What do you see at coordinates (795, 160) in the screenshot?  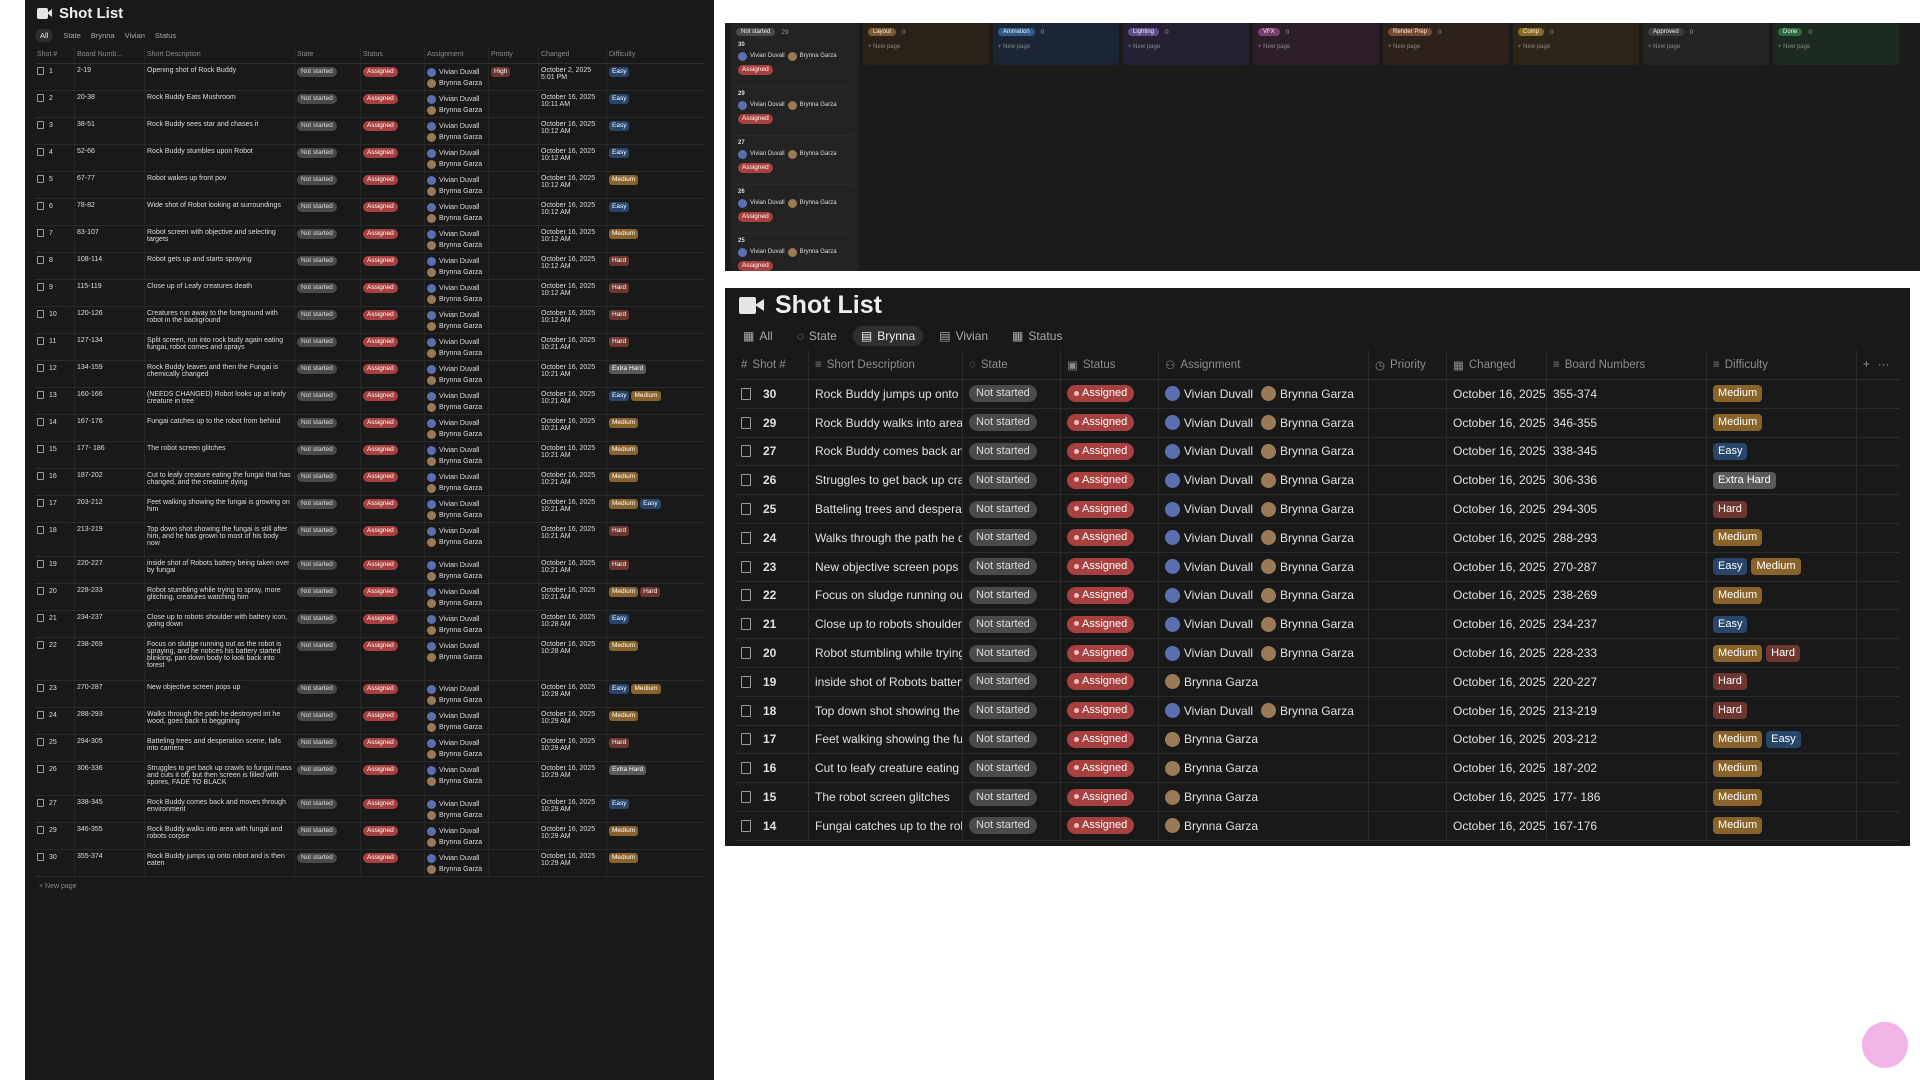 I see `board-card: 27 Vivian Duvall Brynna Garza Assigned` at bounding box center [795, 160].